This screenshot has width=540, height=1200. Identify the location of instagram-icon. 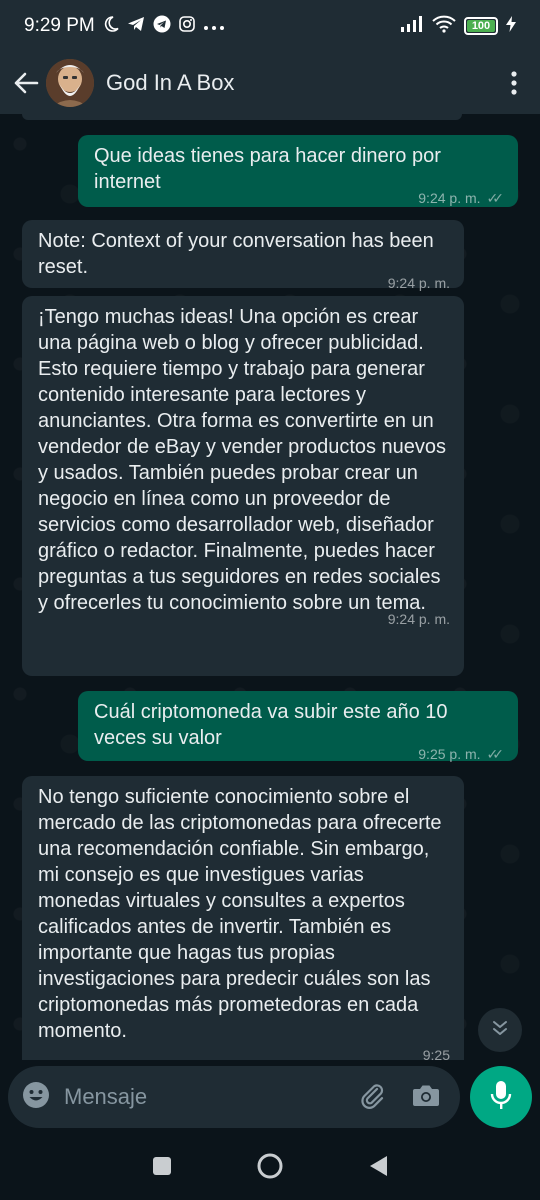
(186, 26).